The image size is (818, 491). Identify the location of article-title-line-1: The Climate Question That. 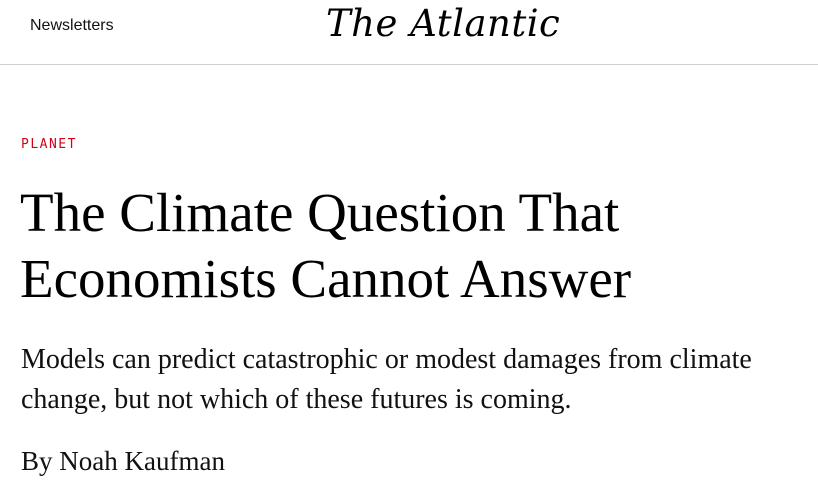
(320, 212).